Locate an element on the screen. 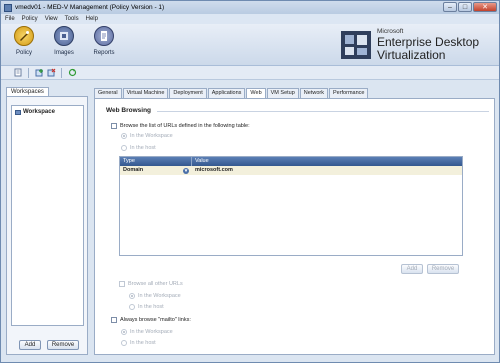 This screenshot has width=500, height=363. all-in-host-radio: In the host is located at coordinates (146, 307).